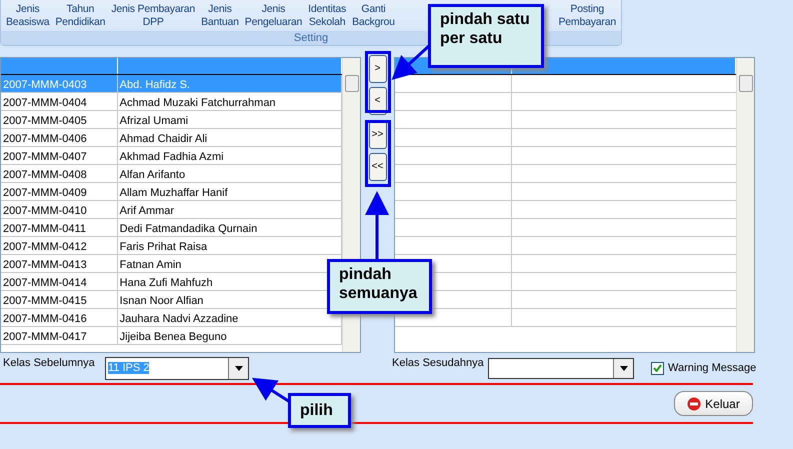  What do you see at coordinates (438, 363) in the screenshot?
I see `field-label: Kelas Sesudahnya` at bounding box center [438, 363].